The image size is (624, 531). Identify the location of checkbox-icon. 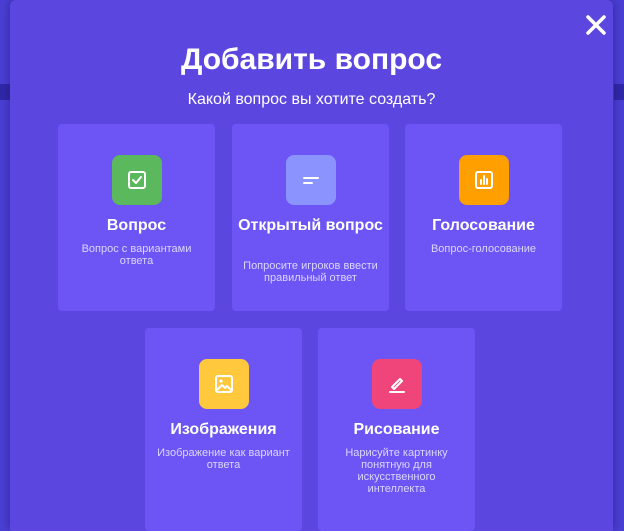
(137, 180).